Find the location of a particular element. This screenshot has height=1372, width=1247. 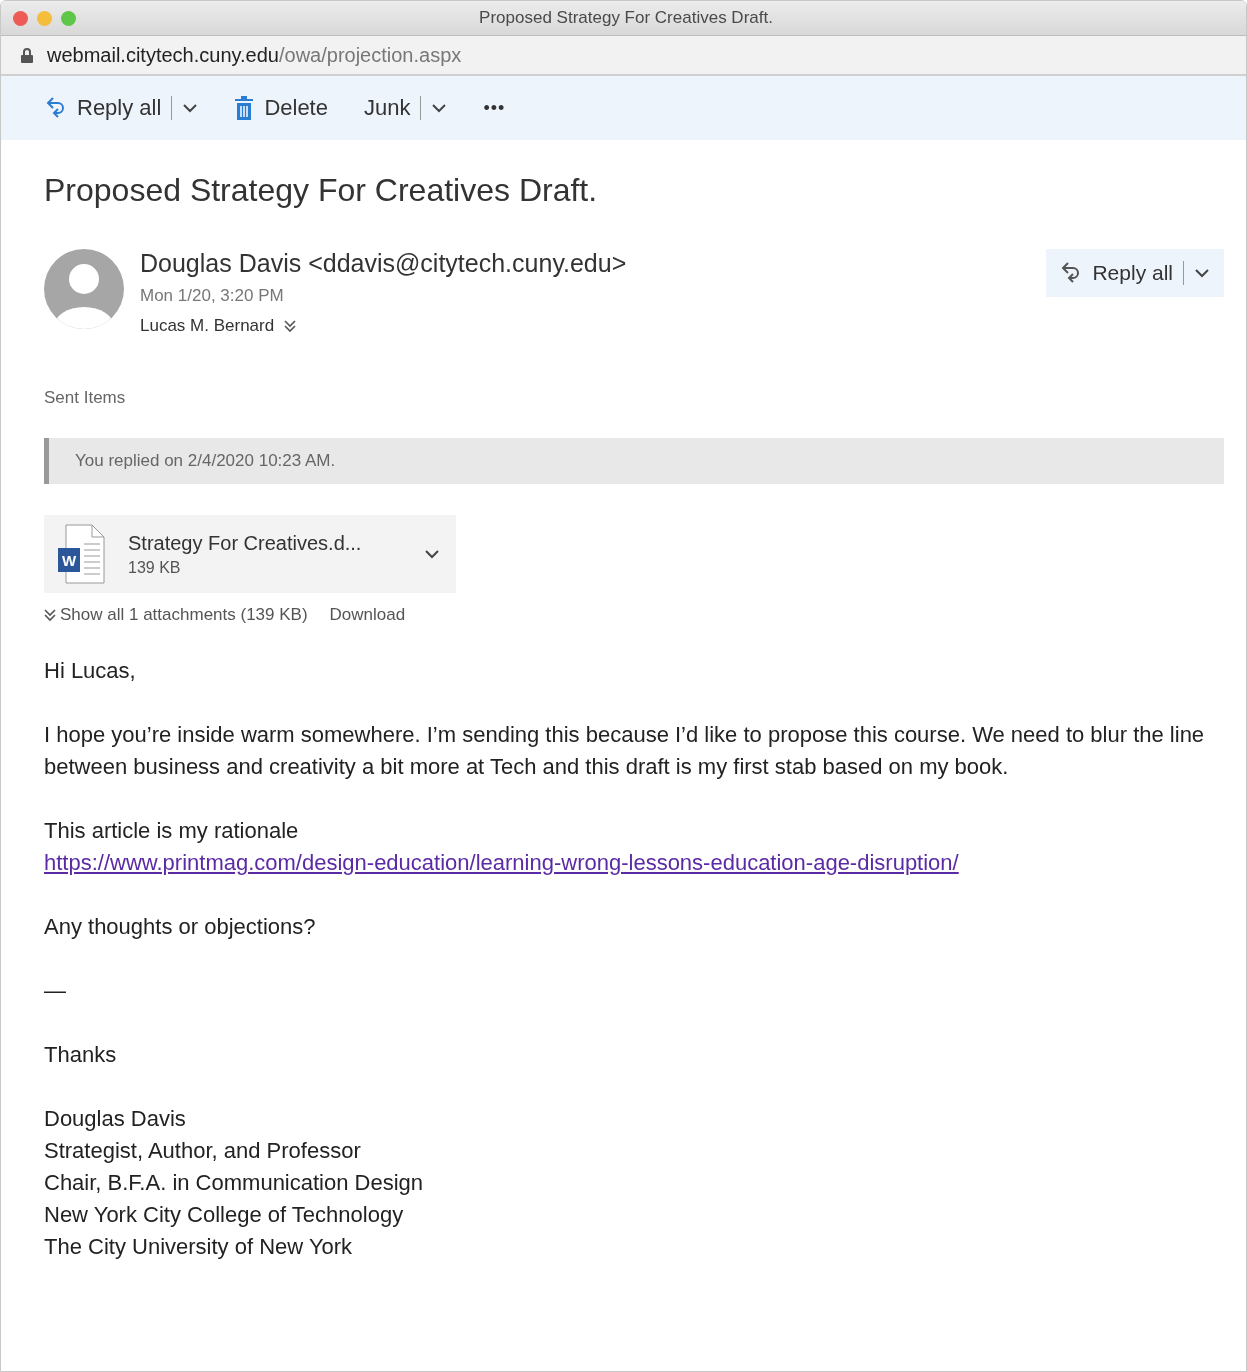

split-button: Junk is located at coordinates (405, 108).